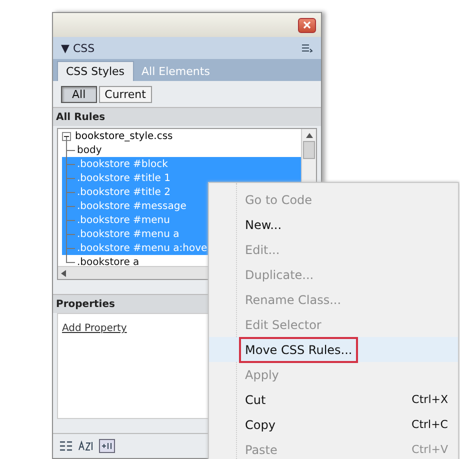 The height and width of the screenshot is (459, 460). What do you see at coordinates (81, 117) in the screenshot?
I see `section-title: All Rules` at bounding box center [81, 117].